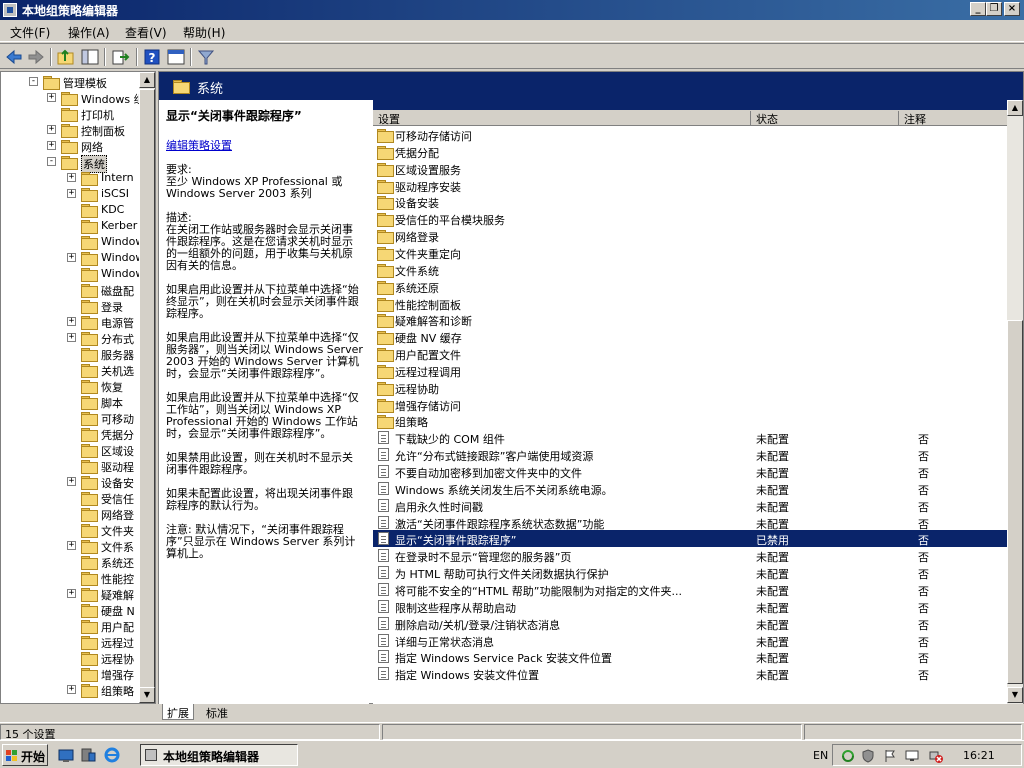 This screenshot has height=768, width=1024. I want to click on tree-item: 远程过, so click(70, 642).